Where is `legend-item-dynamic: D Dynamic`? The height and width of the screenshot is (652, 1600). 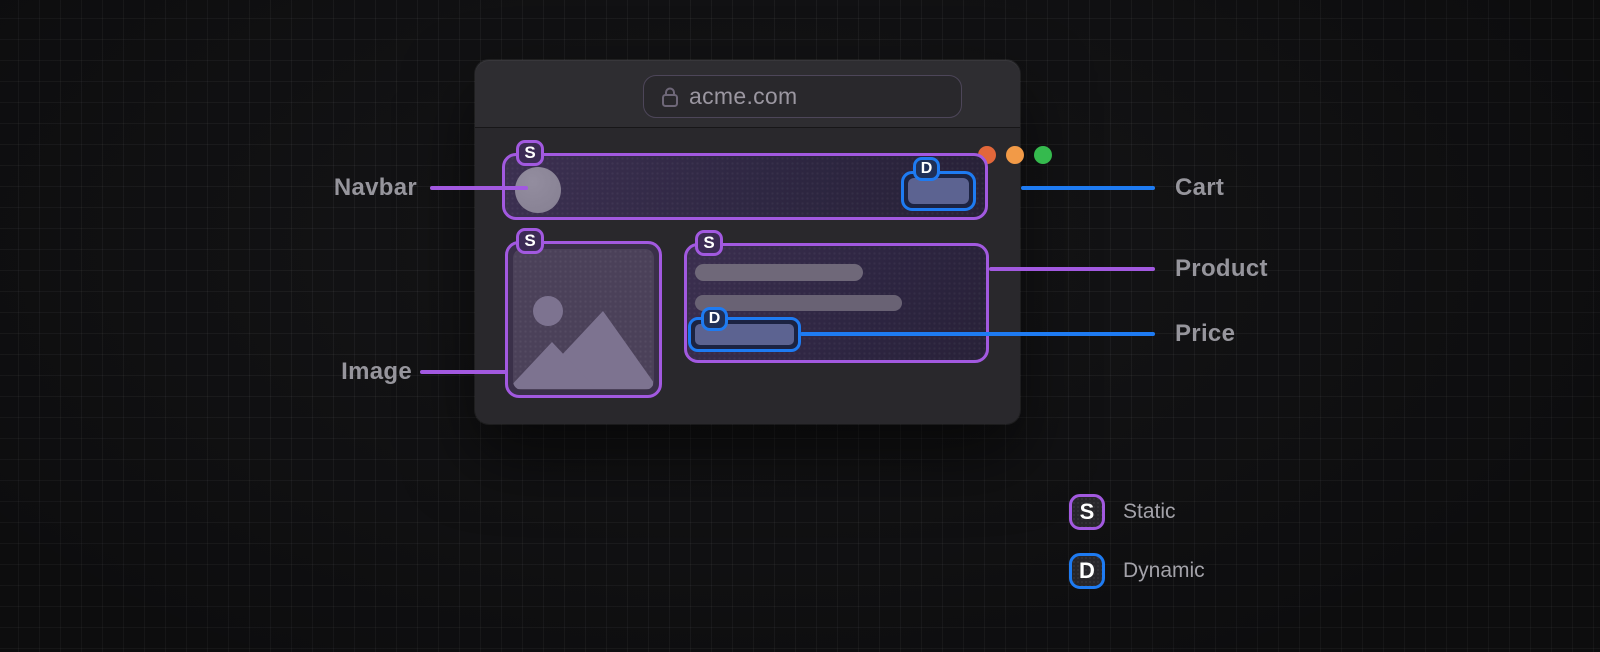
legend-item-dynamic: D Dynamic is located at coordinates (1137, 571).